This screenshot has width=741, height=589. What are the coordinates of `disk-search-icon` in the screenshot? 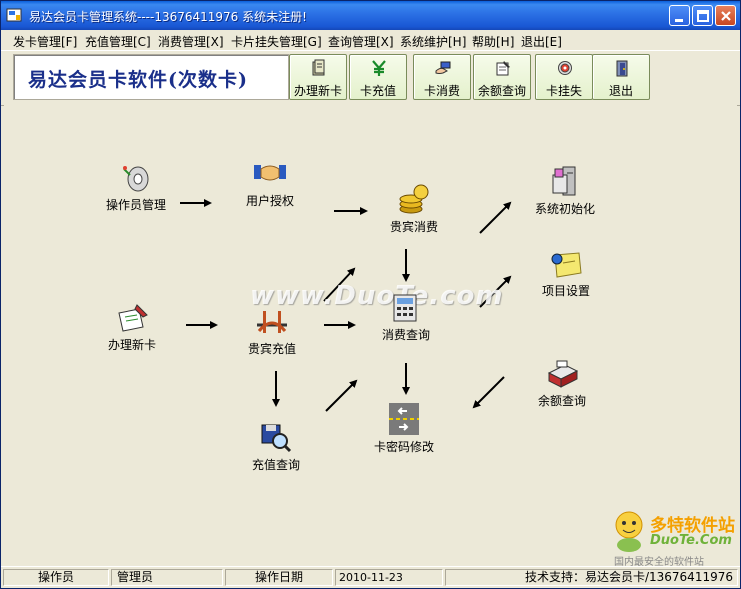 It's located at (276, 438).